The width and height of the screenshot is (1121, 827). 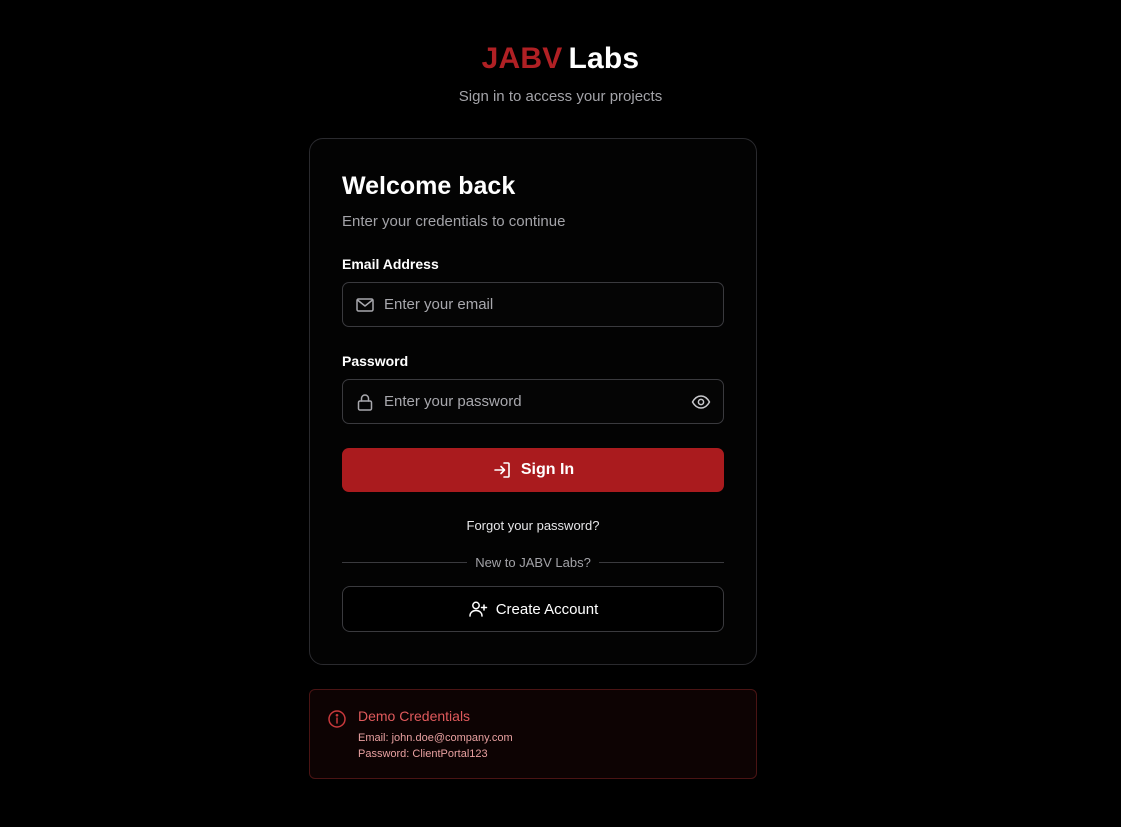 I want to click on divider: New to JABV Labs?, so click(x=533, y=562).